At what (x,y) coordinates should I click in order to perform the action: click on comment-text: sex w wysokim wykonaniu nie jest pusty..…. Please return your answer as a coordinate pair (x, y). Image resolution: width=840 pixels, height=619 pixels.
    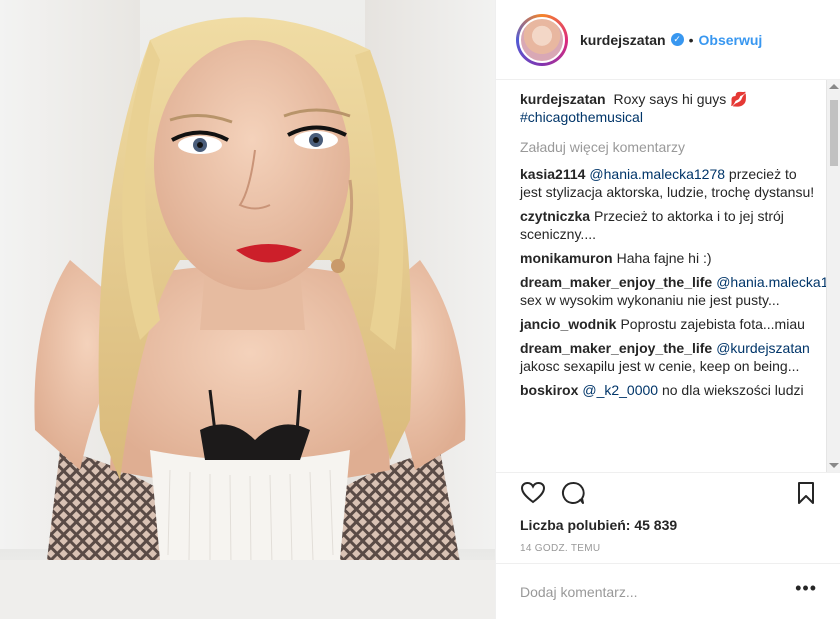
    Looking at the image, I should click on (650, 300).